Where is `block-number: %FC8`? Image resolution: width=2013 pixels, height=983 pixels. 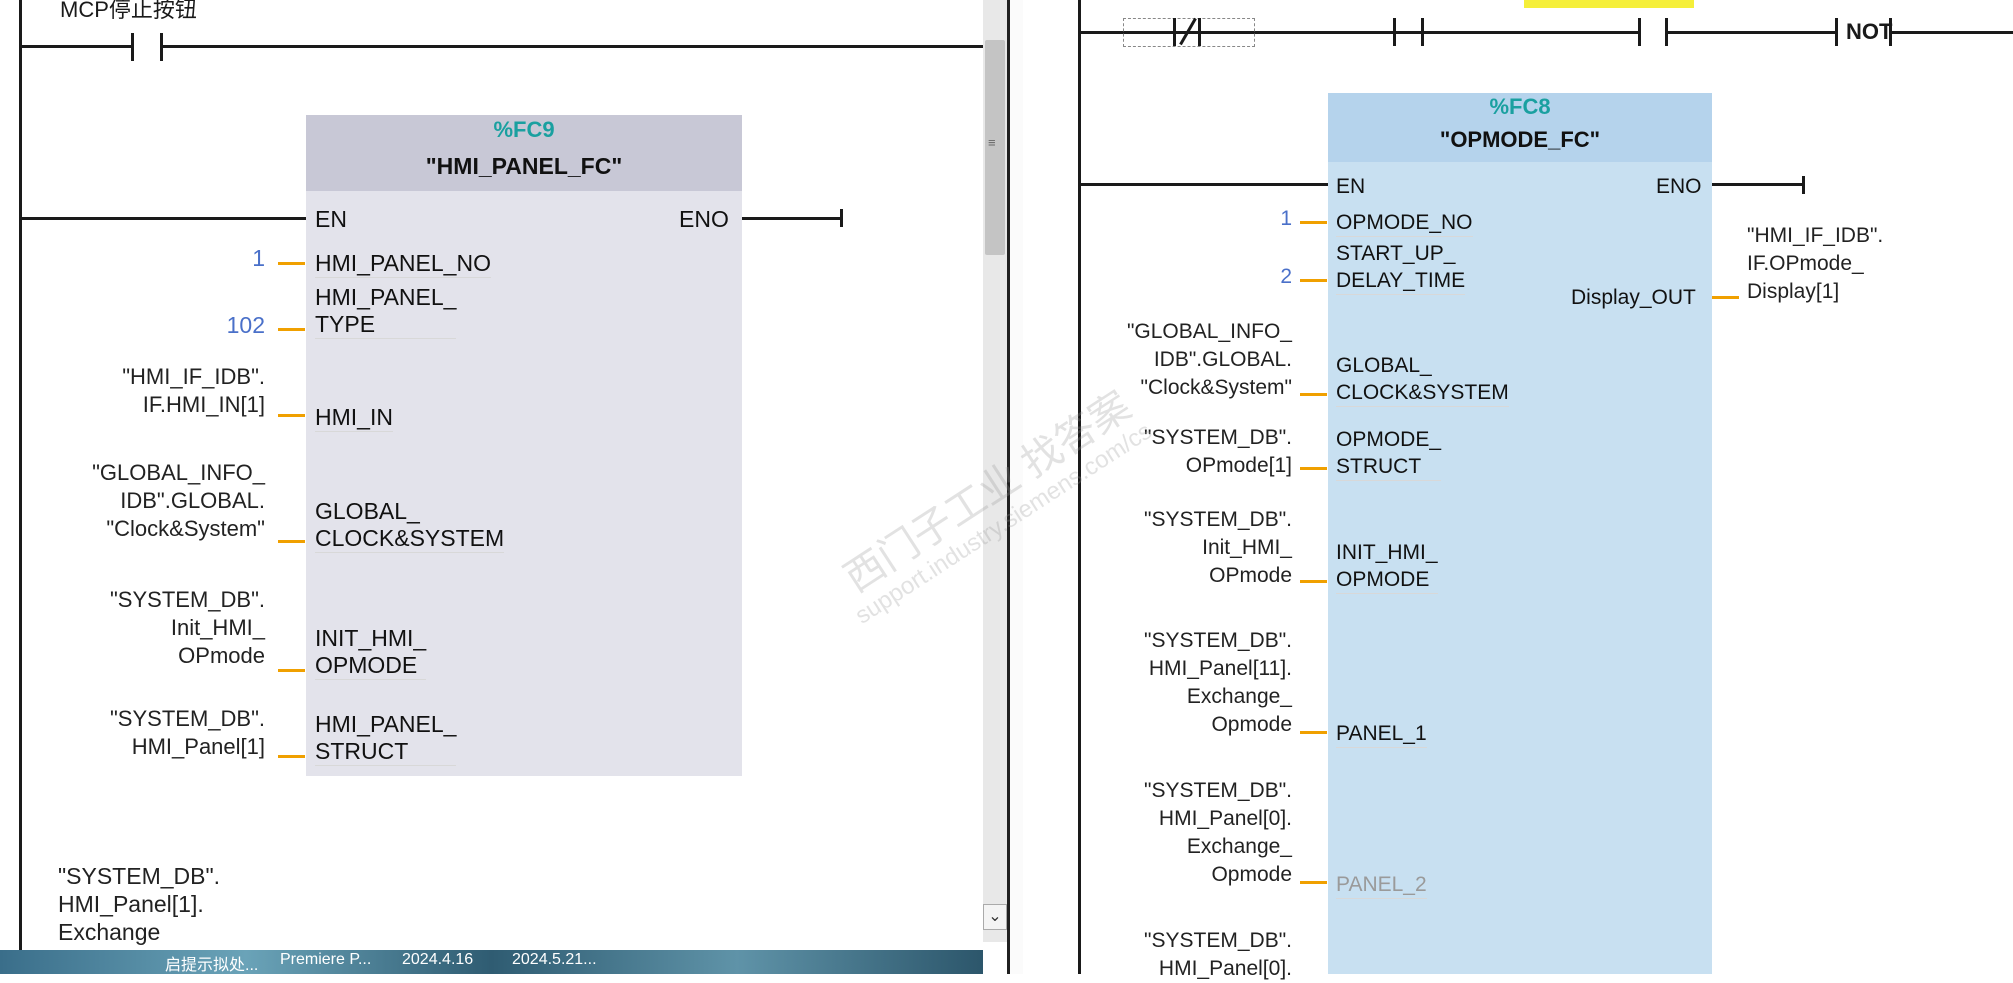
block-number: %FC8 is located at coordinates (1520, 106).